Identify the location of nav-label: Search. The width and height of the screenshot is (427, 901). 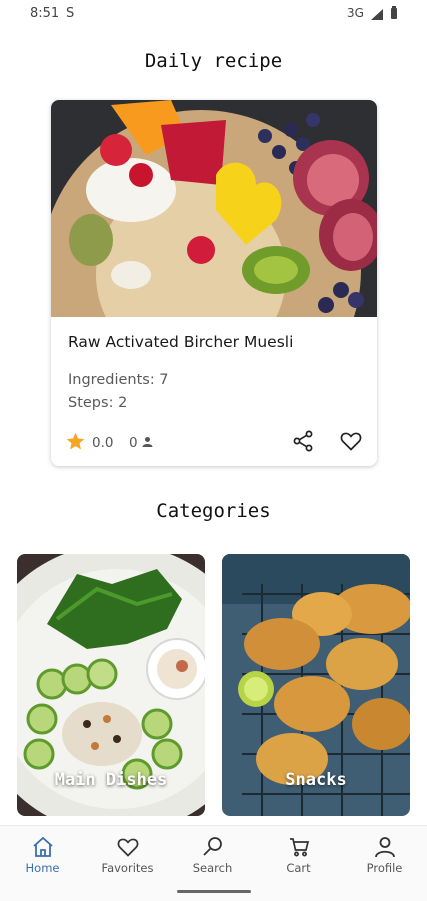
(212, 868).